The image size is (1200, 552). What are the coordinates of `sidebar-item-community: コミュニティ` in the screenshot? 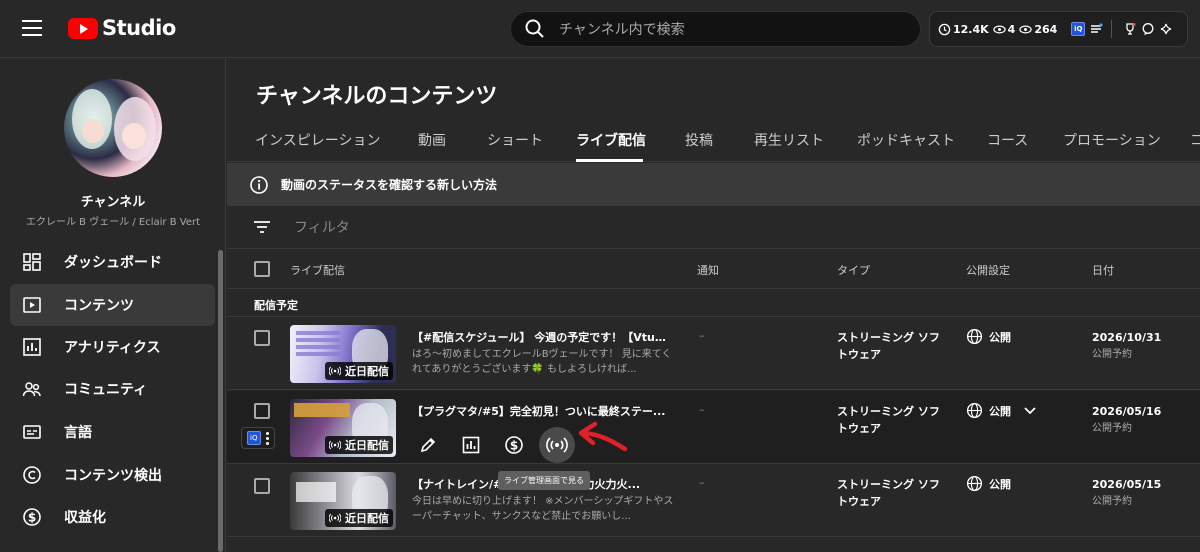 It's located at (112, 389).